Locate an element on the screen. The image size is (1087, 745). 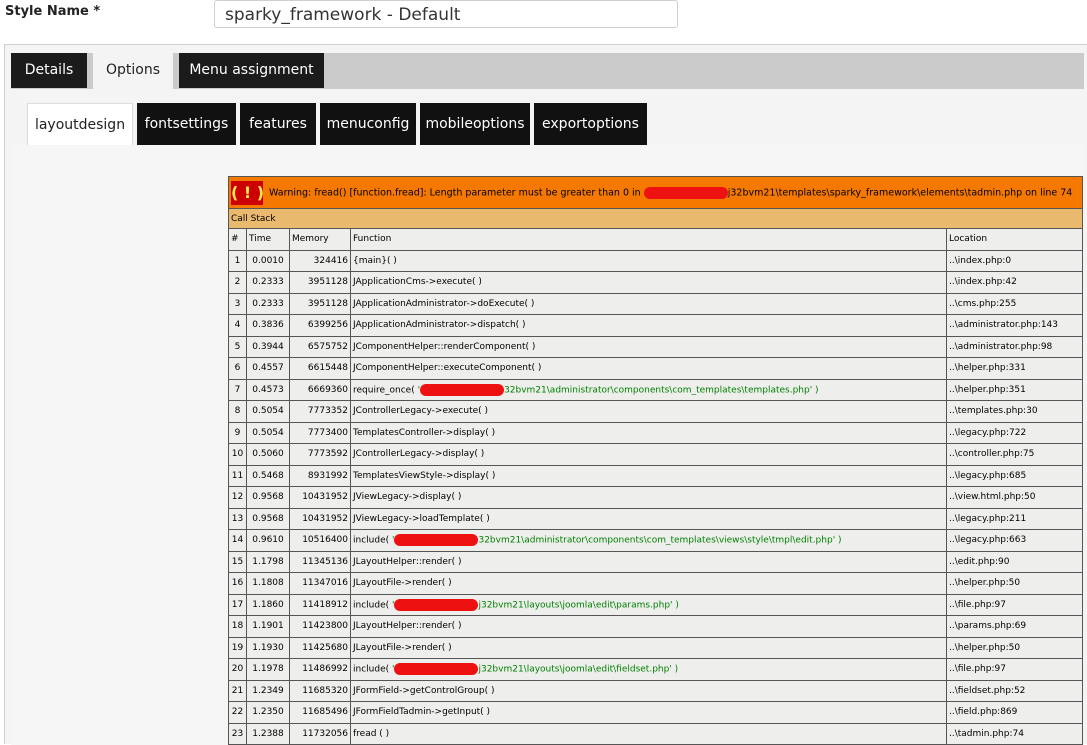
row-time: 0.5060 is located at coordinates (268, 454).